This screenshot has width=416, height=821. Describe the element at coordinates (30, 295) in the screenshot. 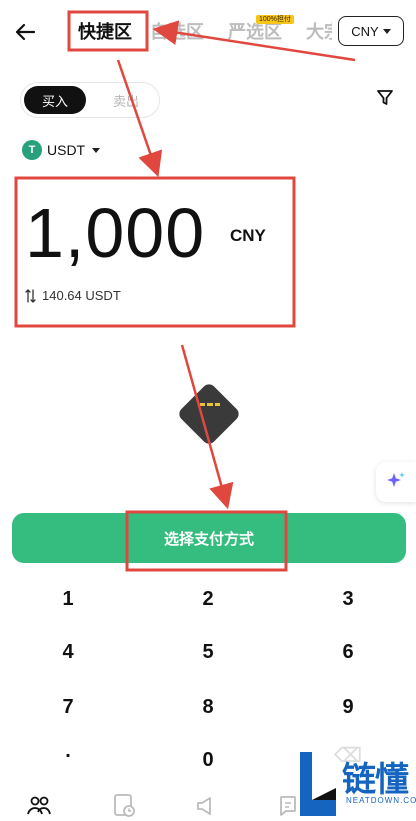

I see `swap-vertical-icon` at that location.